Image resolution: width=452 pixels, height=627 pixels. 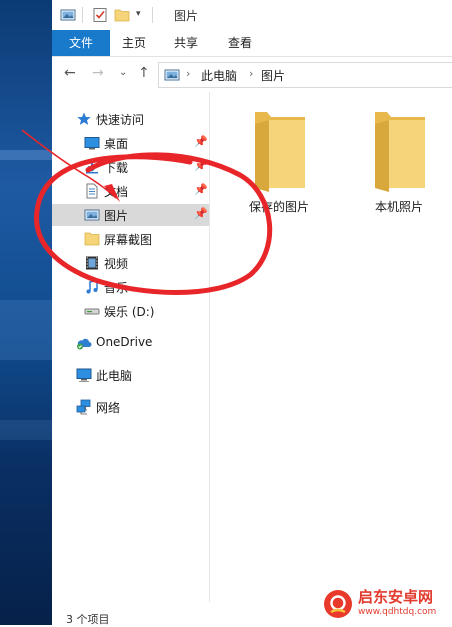 I want to click on nav-item-drive-d: 娱乐 (D:), so click(x=130, y=311).